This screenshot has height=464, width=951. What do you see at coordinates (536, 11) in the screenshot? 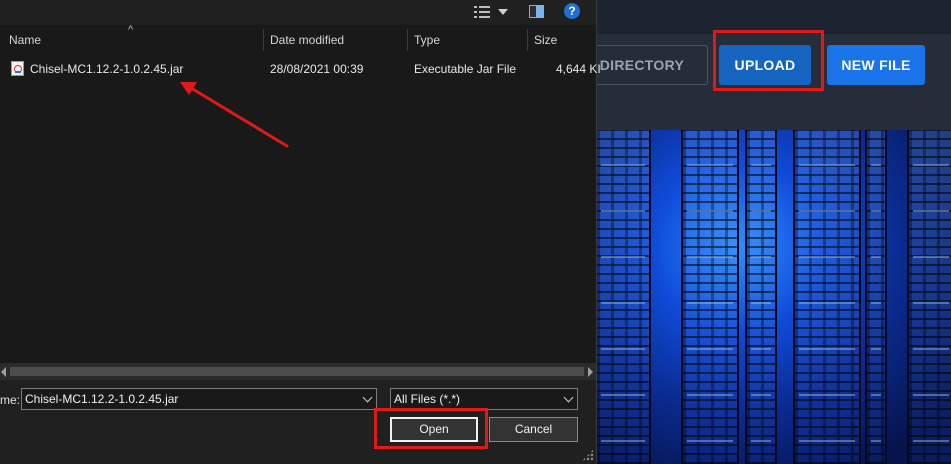
I see `preview-pane-icon` at bounding box center [536, 11].